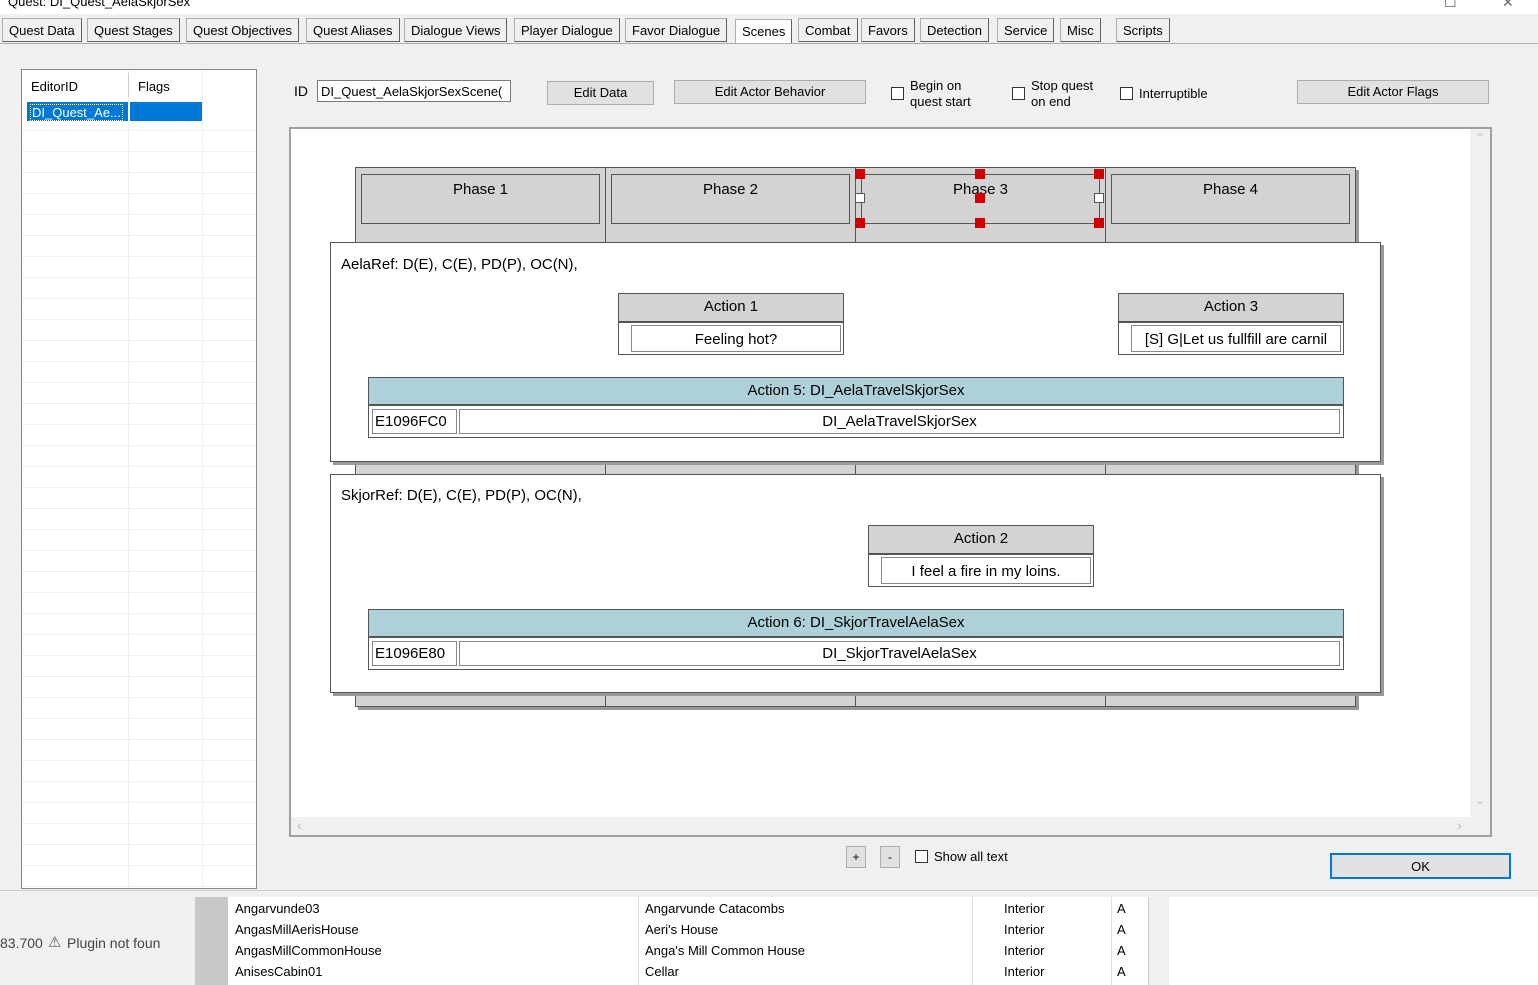  I want to click on id-field-value: DI_Quest_AelaSkjorSexScene(, so click(412, 91).